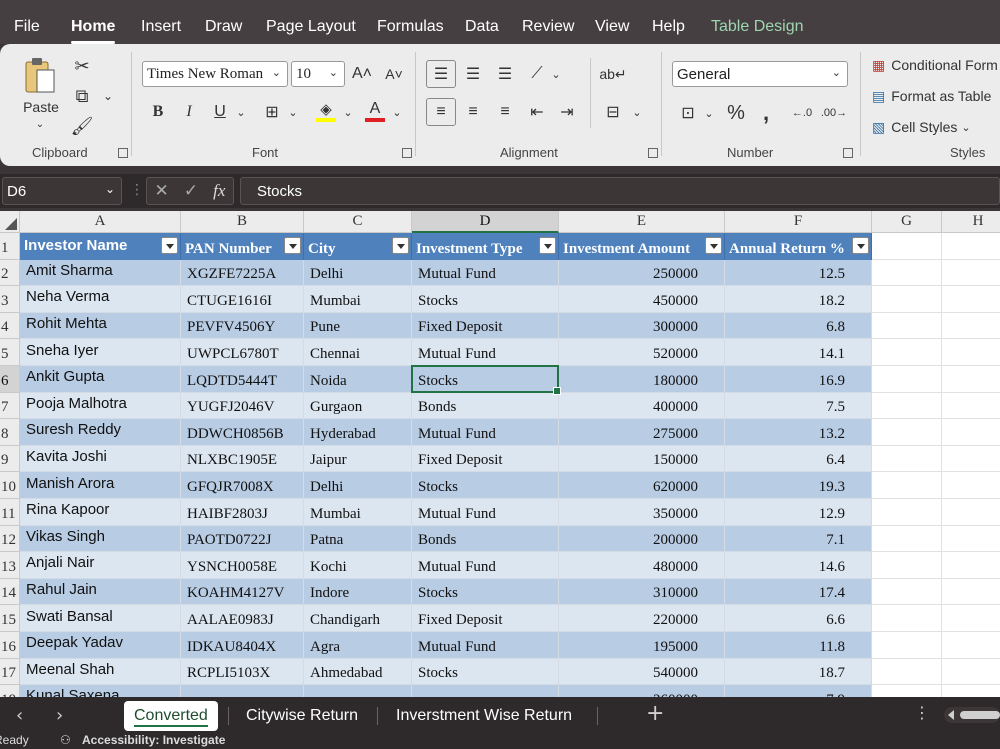 The width and height of the screenshot is (1000, 749). What do you see at coordinates (798, 406) in the screenshot?
I see `table-cell: 7.5` at bounding box center [798, 406].